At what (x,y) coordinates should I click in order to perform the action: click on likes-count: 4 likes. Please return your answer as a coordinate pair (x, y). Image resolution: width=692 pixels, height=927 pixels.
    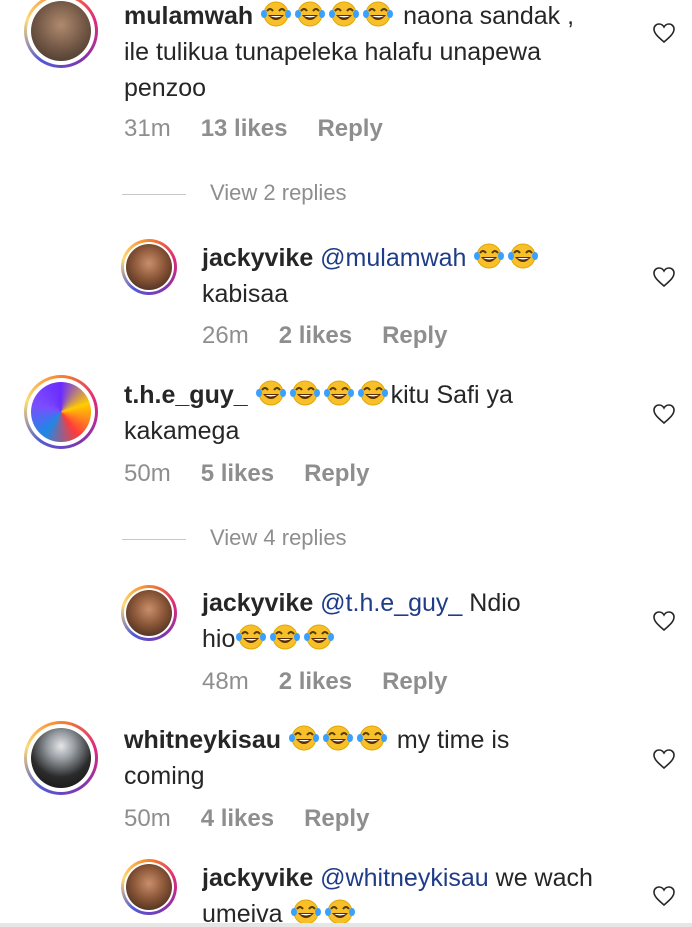
    Looking at the image, I should click on (237, 818).